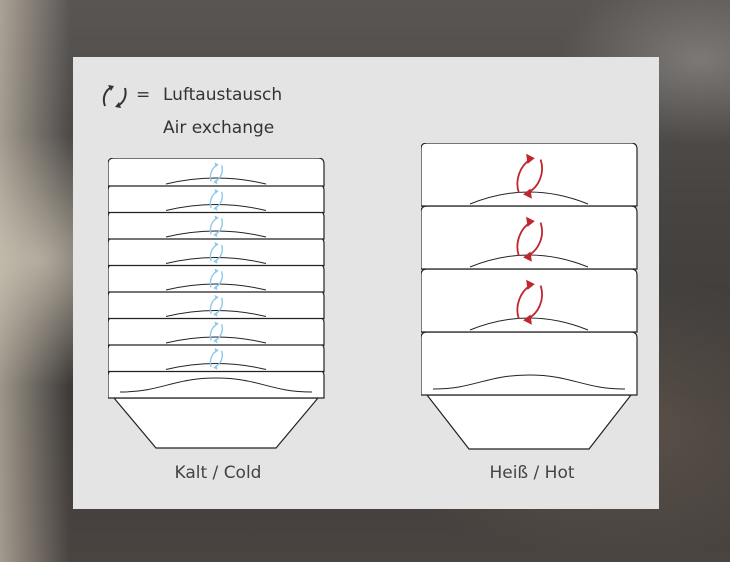 This screenshot has width=730, height=562. I want to click on air-exchange-arrows-icon, so click(114, 96).